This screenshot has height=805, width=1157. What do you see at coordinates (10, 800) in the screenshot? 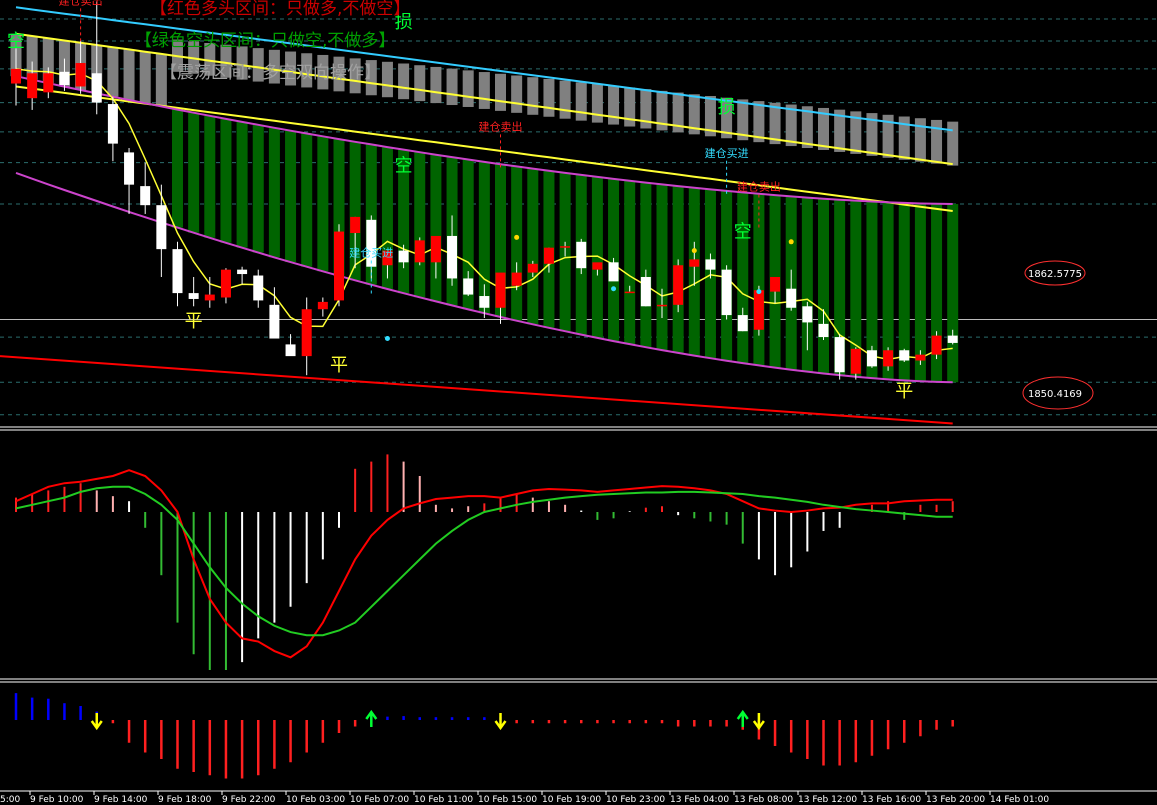
I see `time-label: 5:00` at bounding box center [10, 800].